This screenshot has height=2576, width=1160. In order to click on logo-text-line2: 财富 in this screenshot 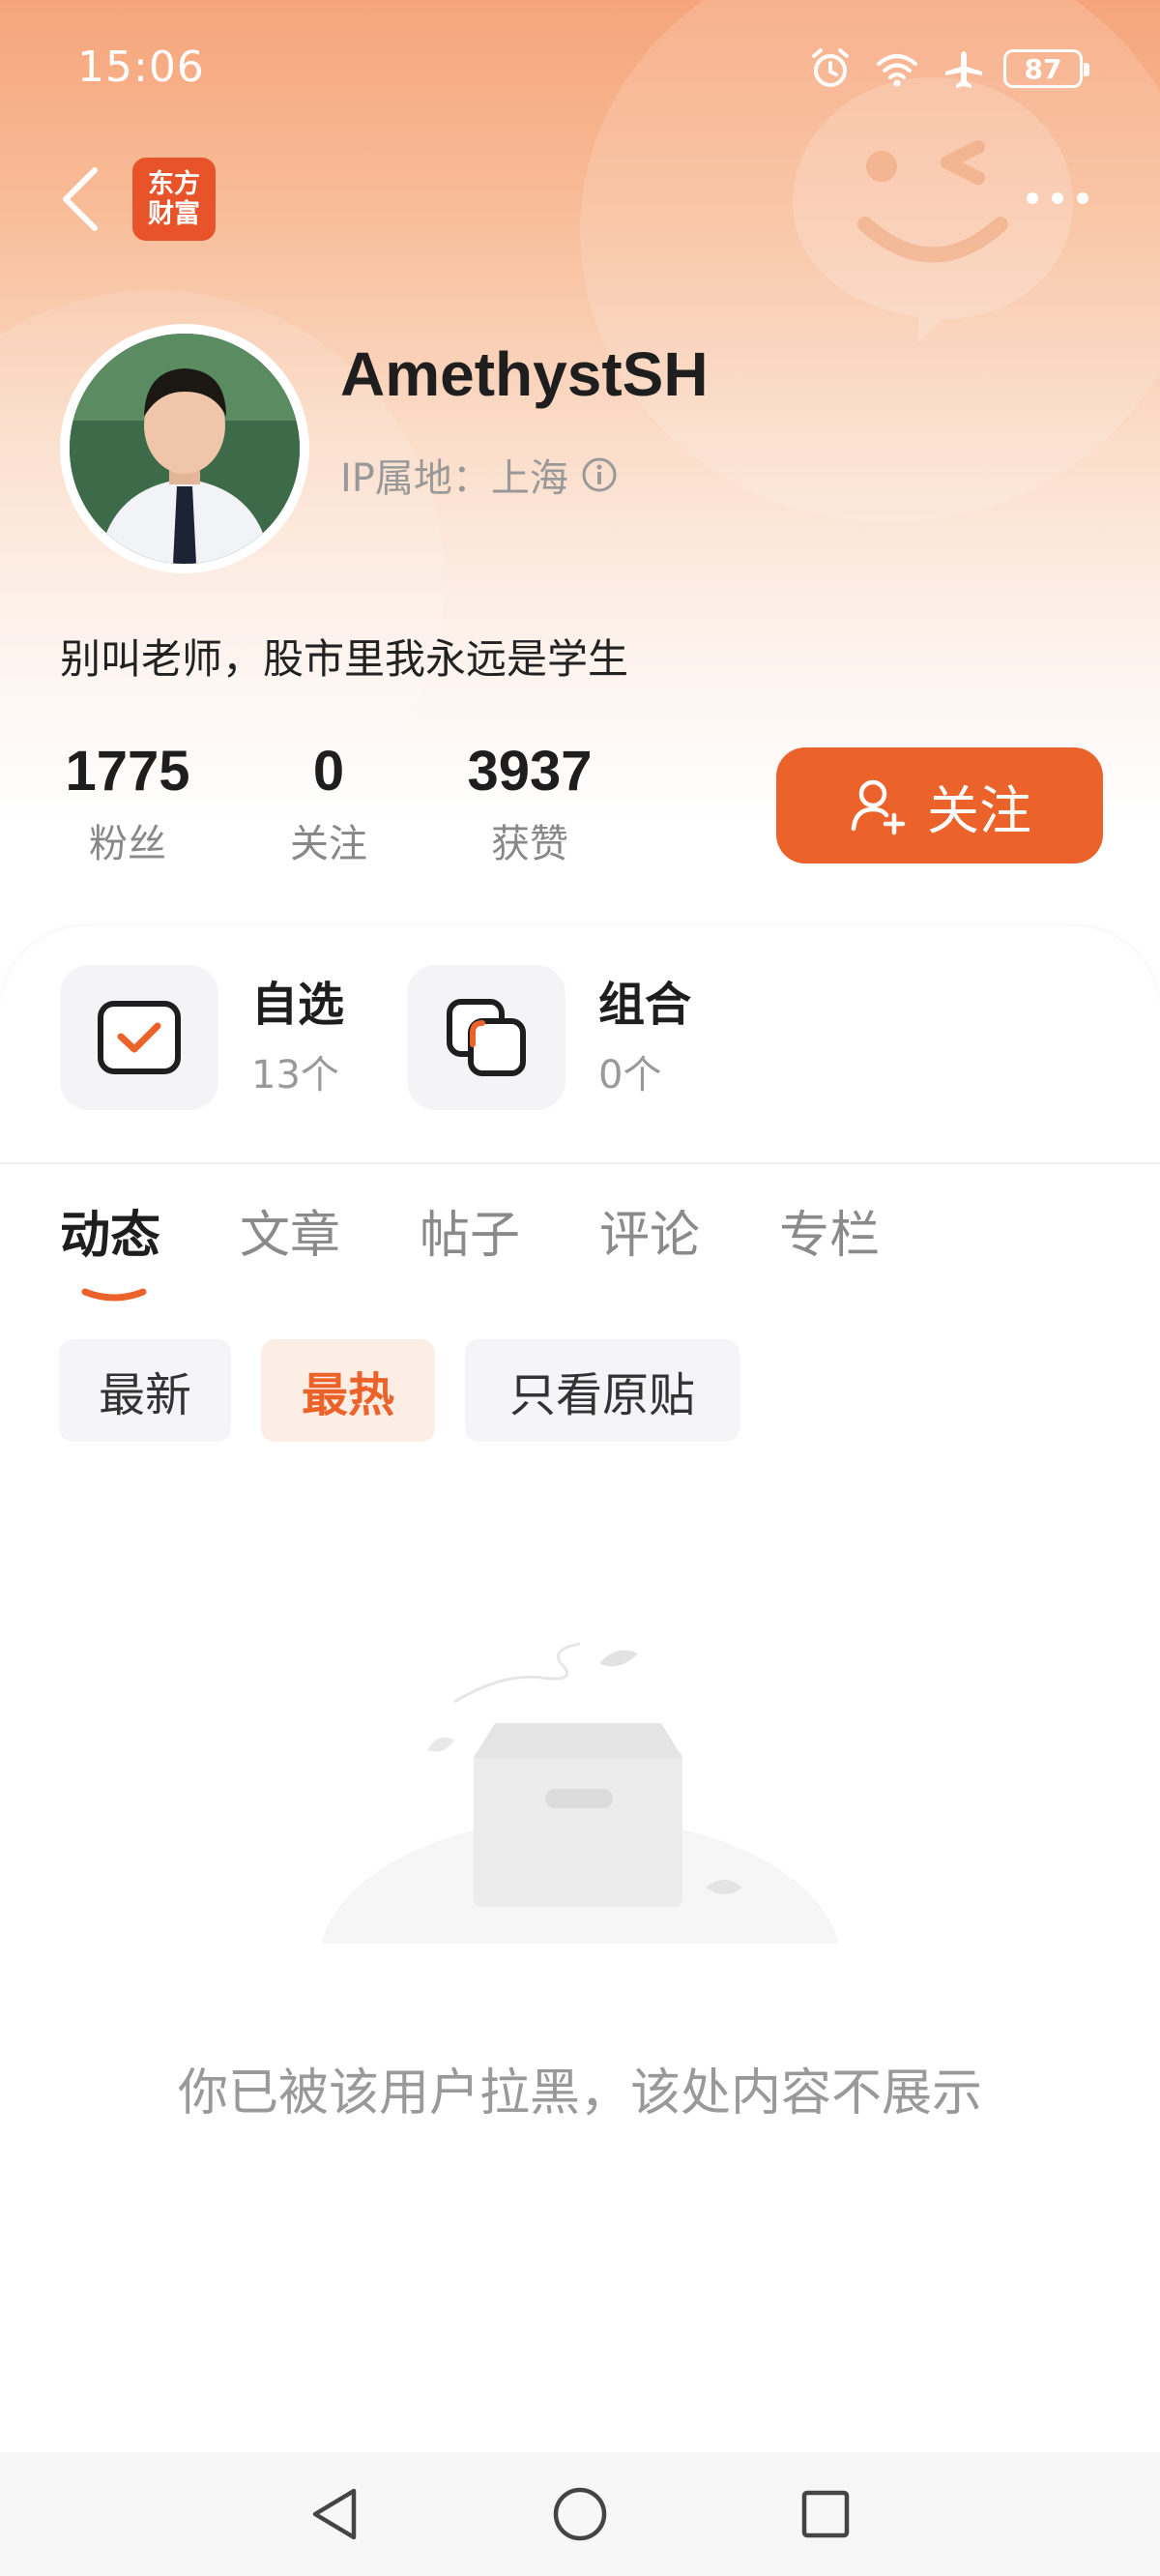, I will do `click(174, 214)`.